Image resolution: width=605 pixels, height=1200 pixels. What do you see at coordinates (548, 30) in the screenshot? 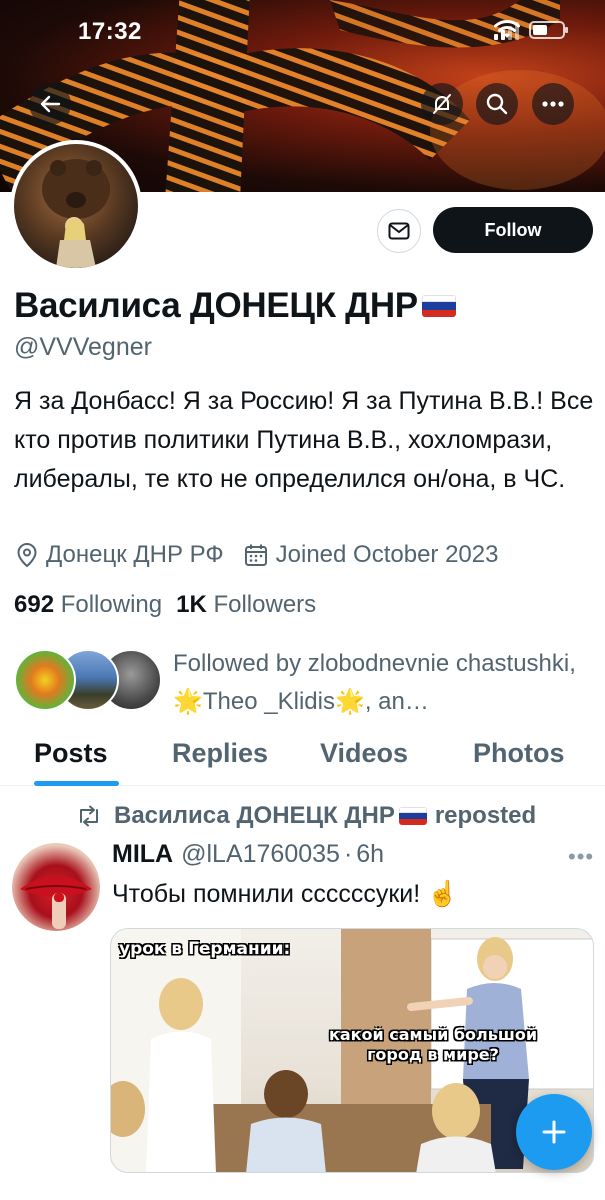
I see `battery-icon` at bounding box center [548, 30].